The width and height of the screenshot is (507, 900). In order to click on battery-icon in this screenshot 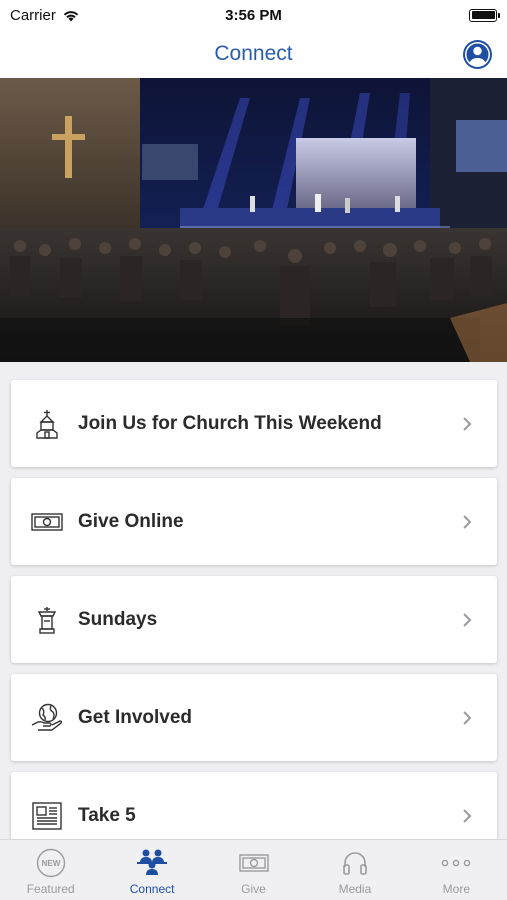, I will do `click(484, 15)`.